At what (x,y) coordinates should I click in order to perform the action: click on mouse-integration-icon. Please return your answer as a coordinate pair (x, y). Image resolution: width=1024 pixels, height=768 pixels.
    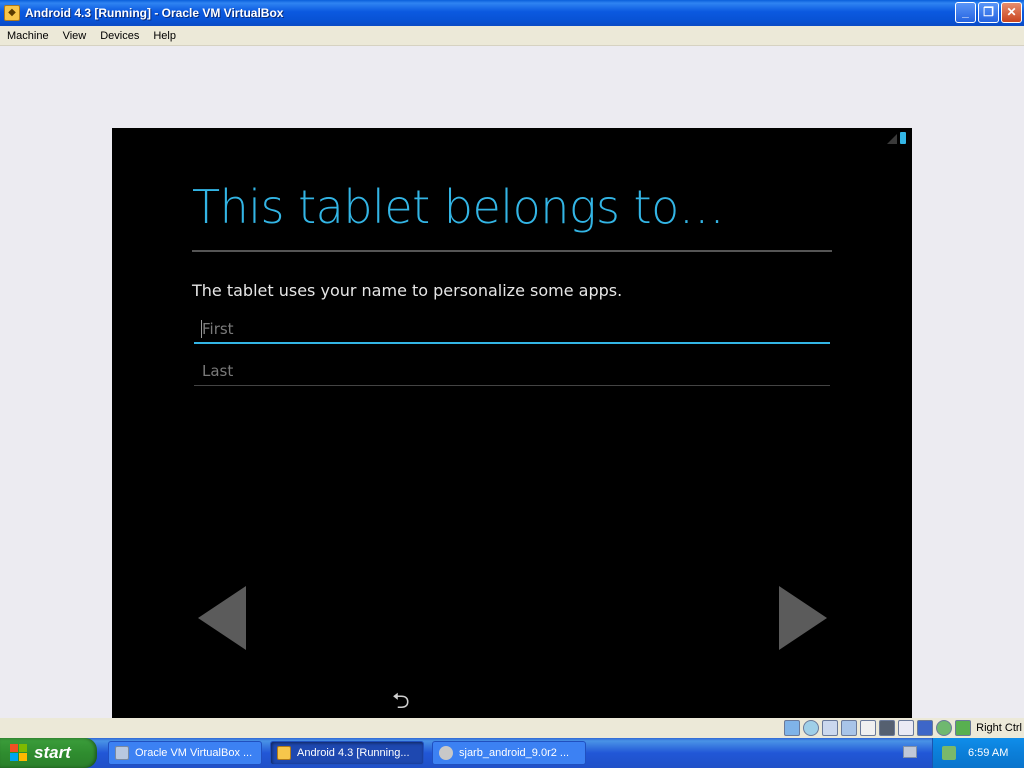
    Looking at the image, I should click on (944, 728).